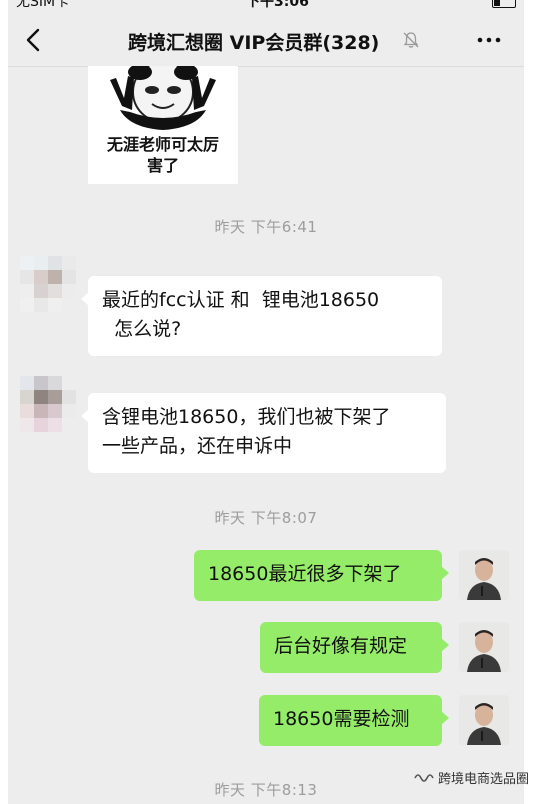 The height and width of the screenshot is (804, 549). What do you see at coordinates (34, 40) in the screenshot?
I see `back-icon` at bounding box center [34, 40].